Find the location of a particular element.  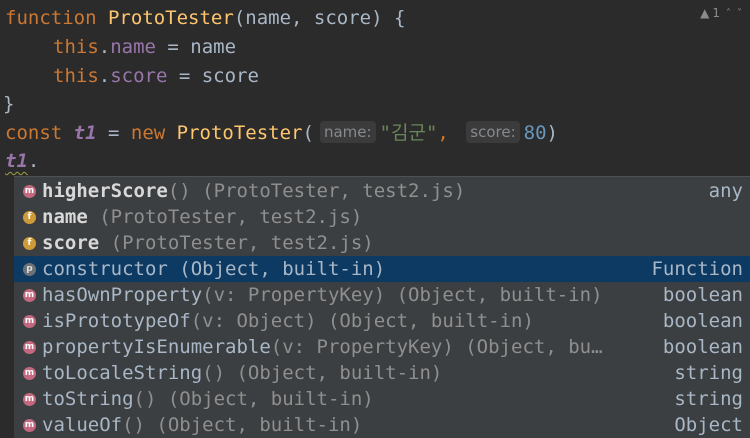

completion-item: m valueOf() (Object, built-in) Object is located at coordinates (382, 425).